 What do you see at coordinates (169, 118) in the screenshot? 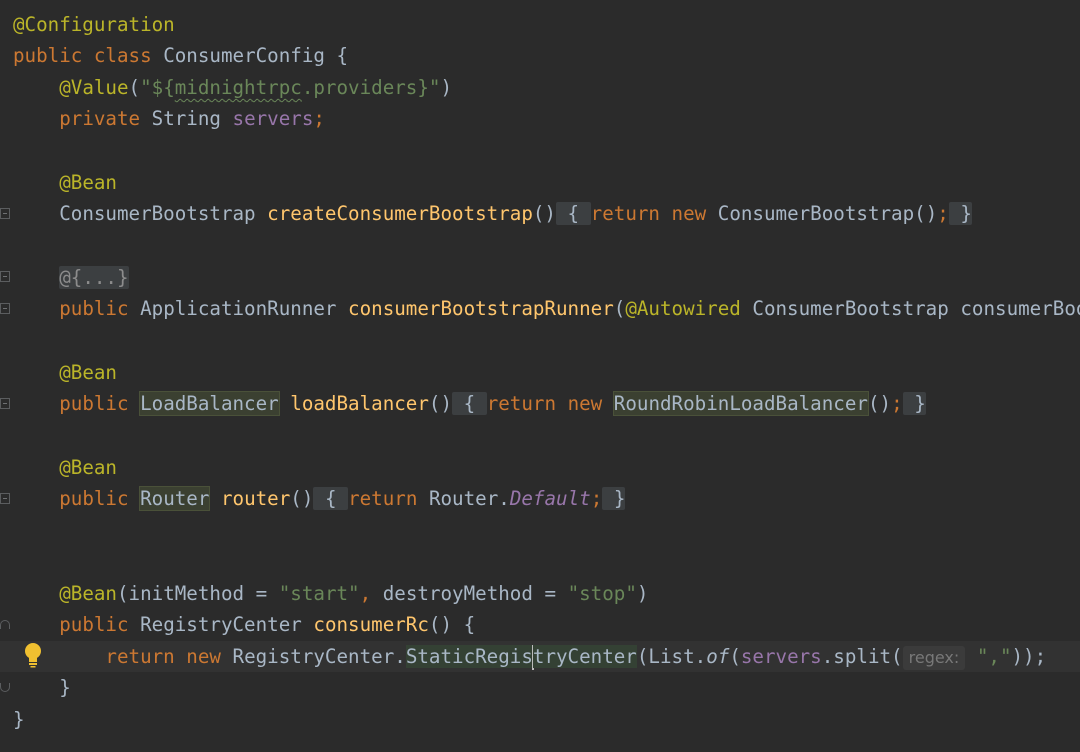
I see `code-line-4: private String servers;` at bounding box center [169, 118].